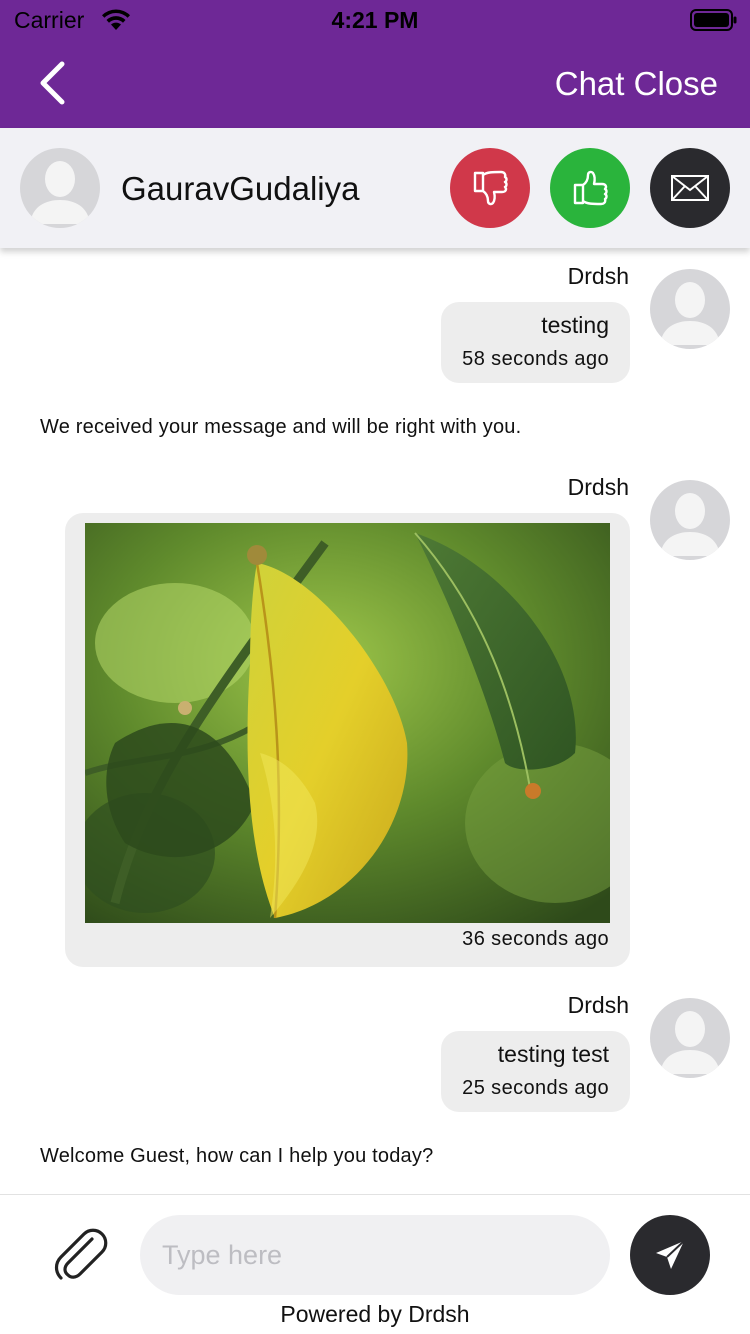 The width and height of the screenshot is (750, 1334). I want to click on attach-button, so click(80, 1253).